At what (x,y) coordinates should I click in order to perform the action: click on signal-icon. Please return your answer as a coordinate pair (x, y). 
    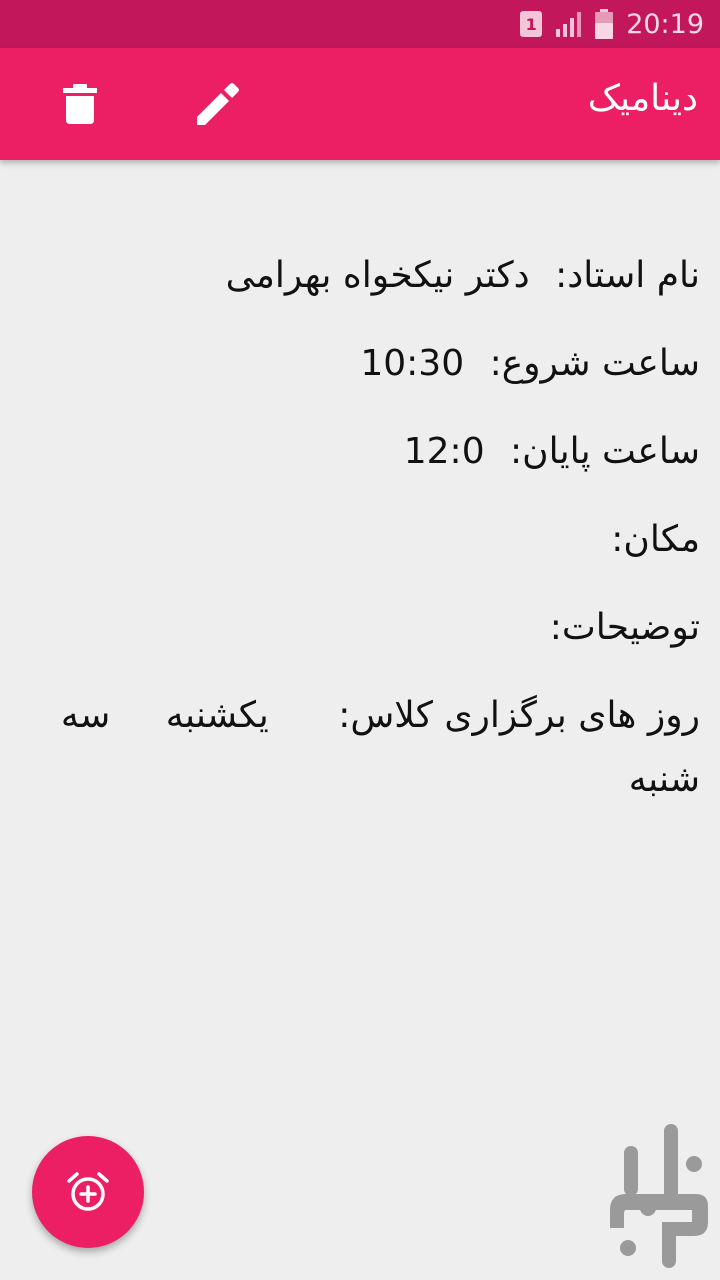
    Looking at the image, I should click on (569, 24).